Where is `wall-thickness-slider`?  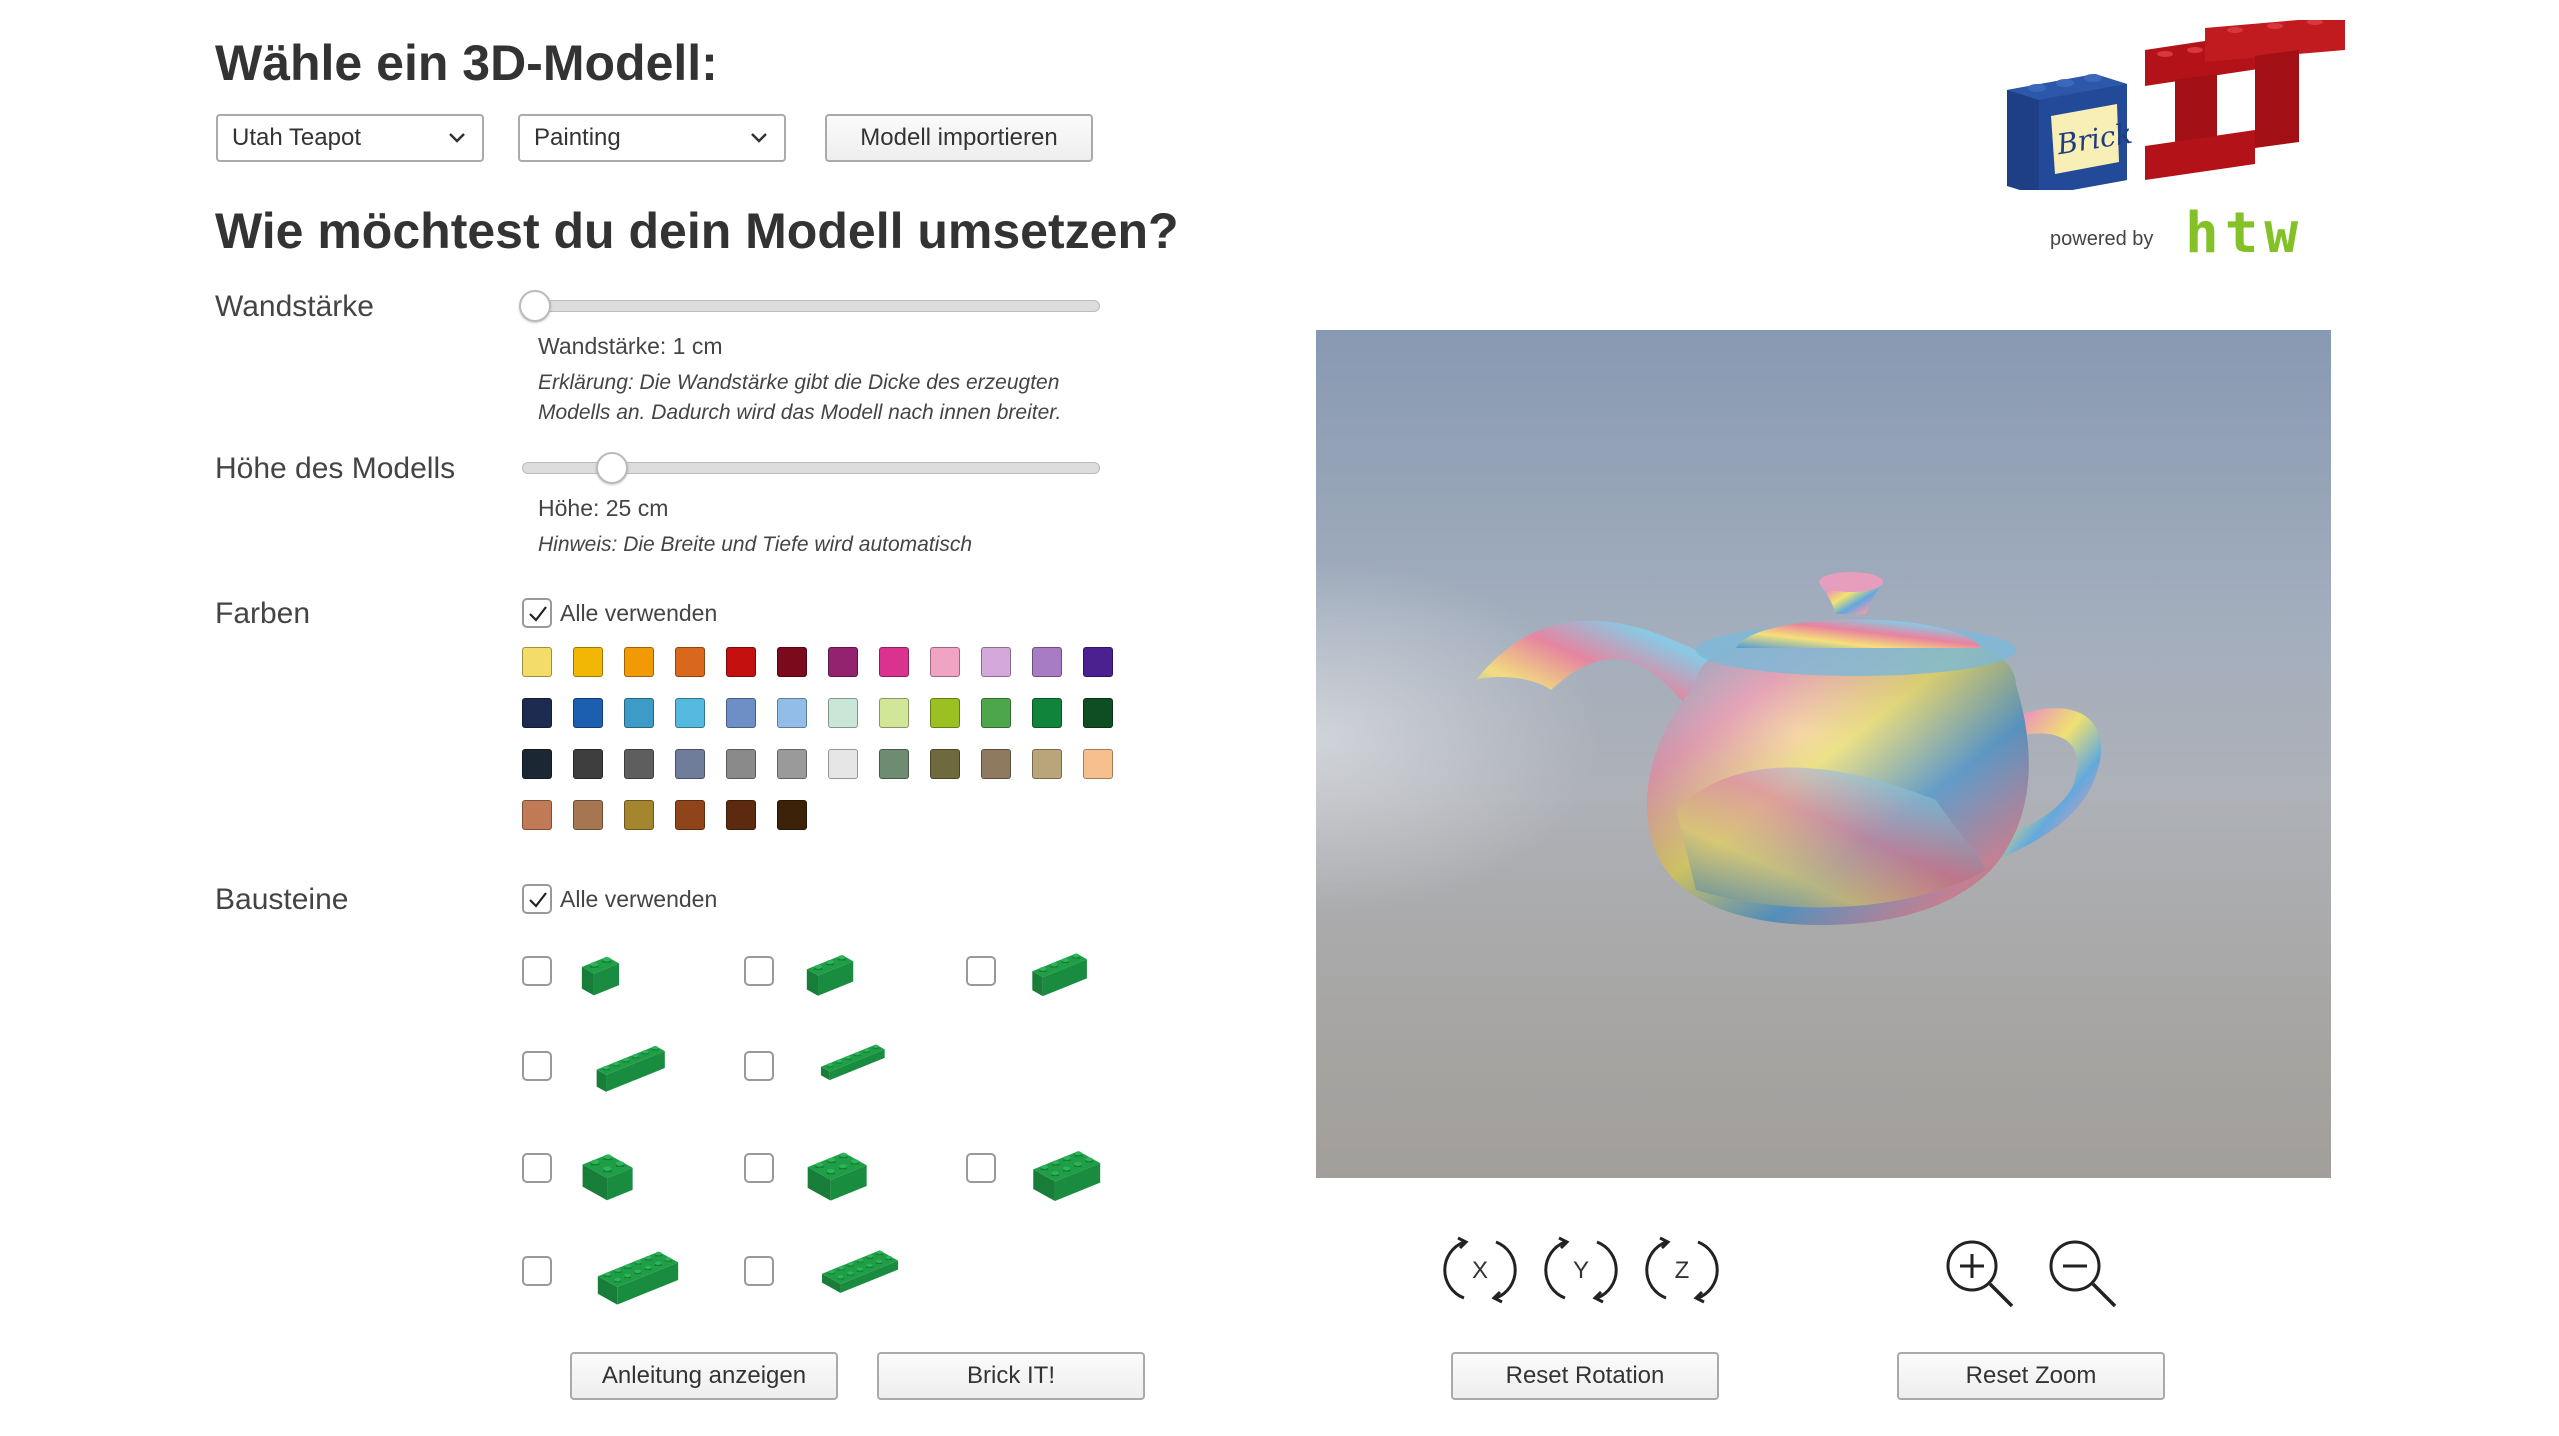
wall-thickness-slider is located at coordinates (809, 306).